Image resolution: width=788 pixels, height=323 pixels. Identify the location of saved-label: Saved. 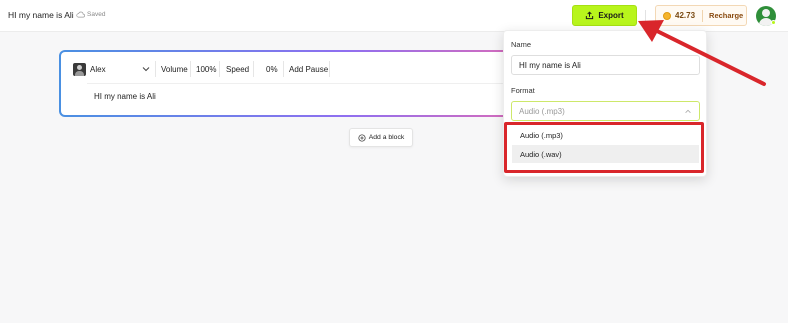
(96, 14).